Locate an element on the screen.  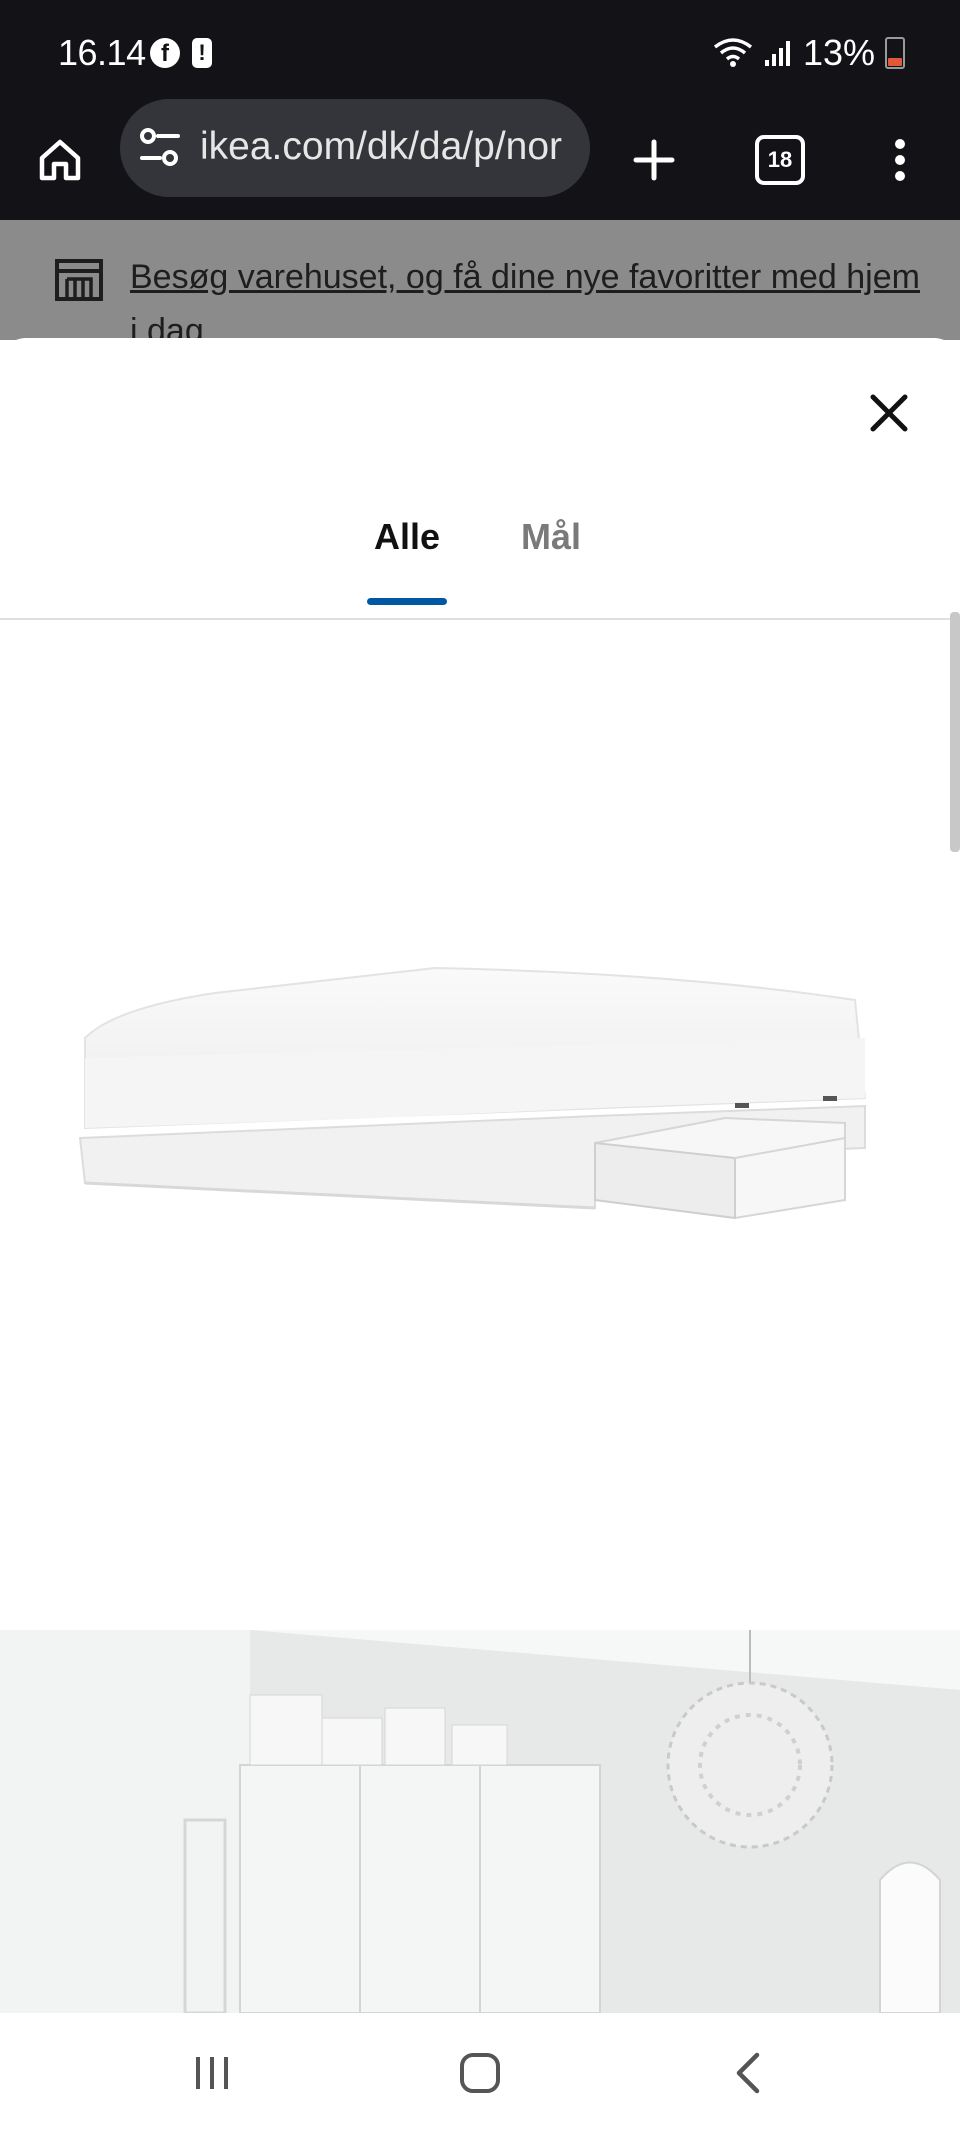
close-icon is located at coordinates (889, 413).